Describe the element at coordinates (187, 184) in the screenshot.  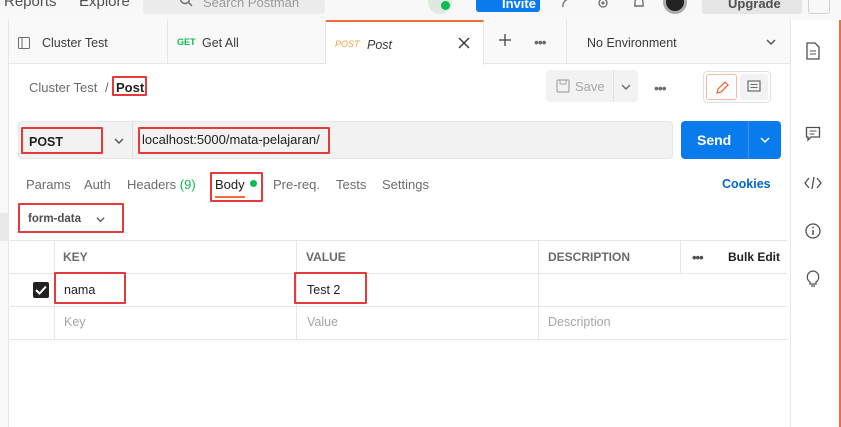
I see `headers-count: (9)` at that location.